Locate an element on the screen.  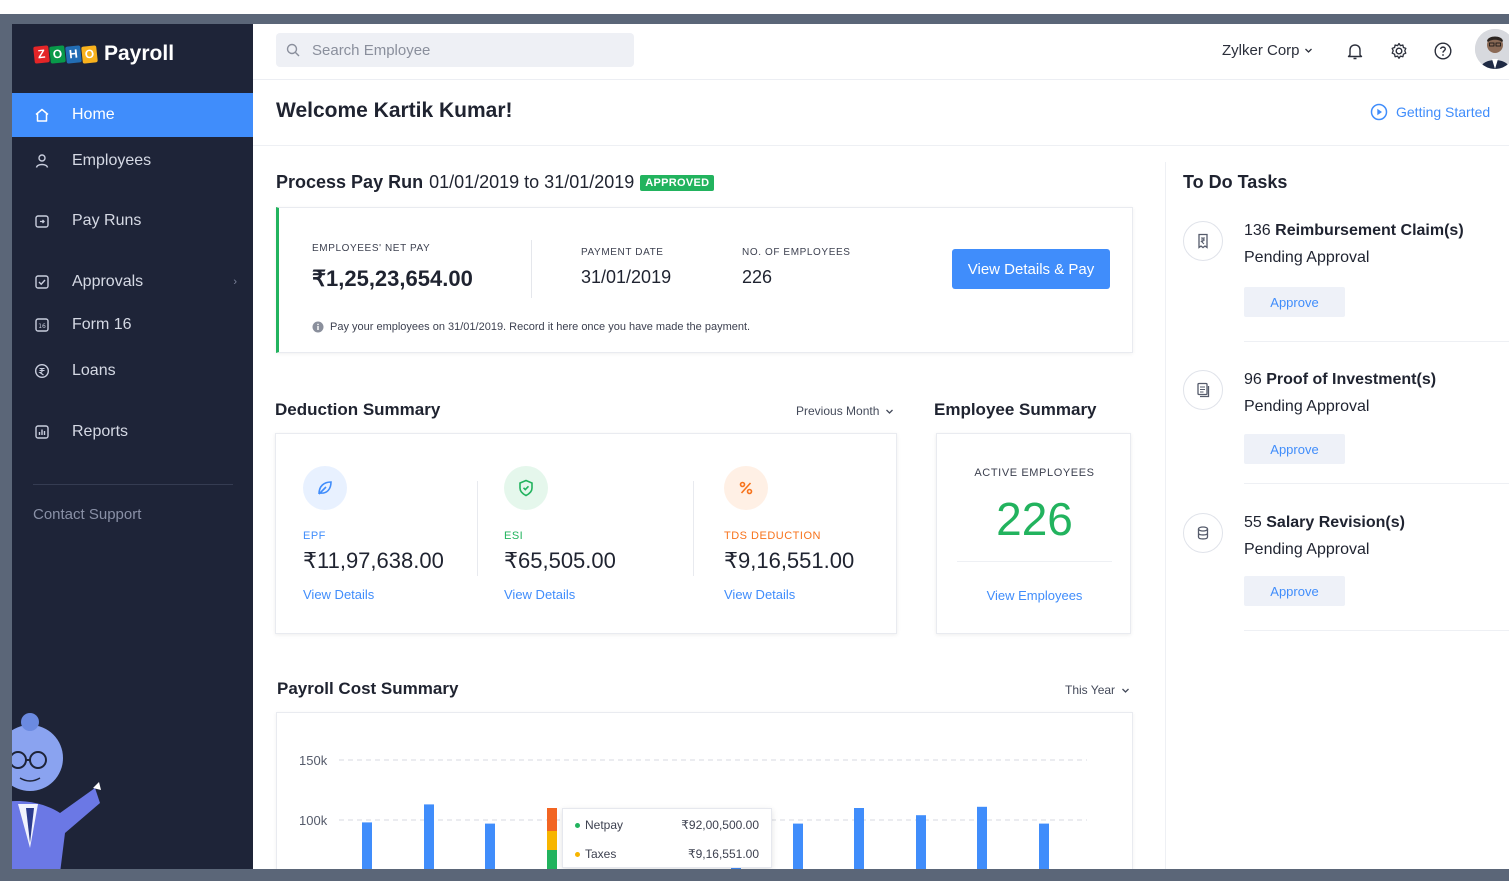
net-pay-label: EMPLOYEES' NET PAY is located at coordinates (371, 248).